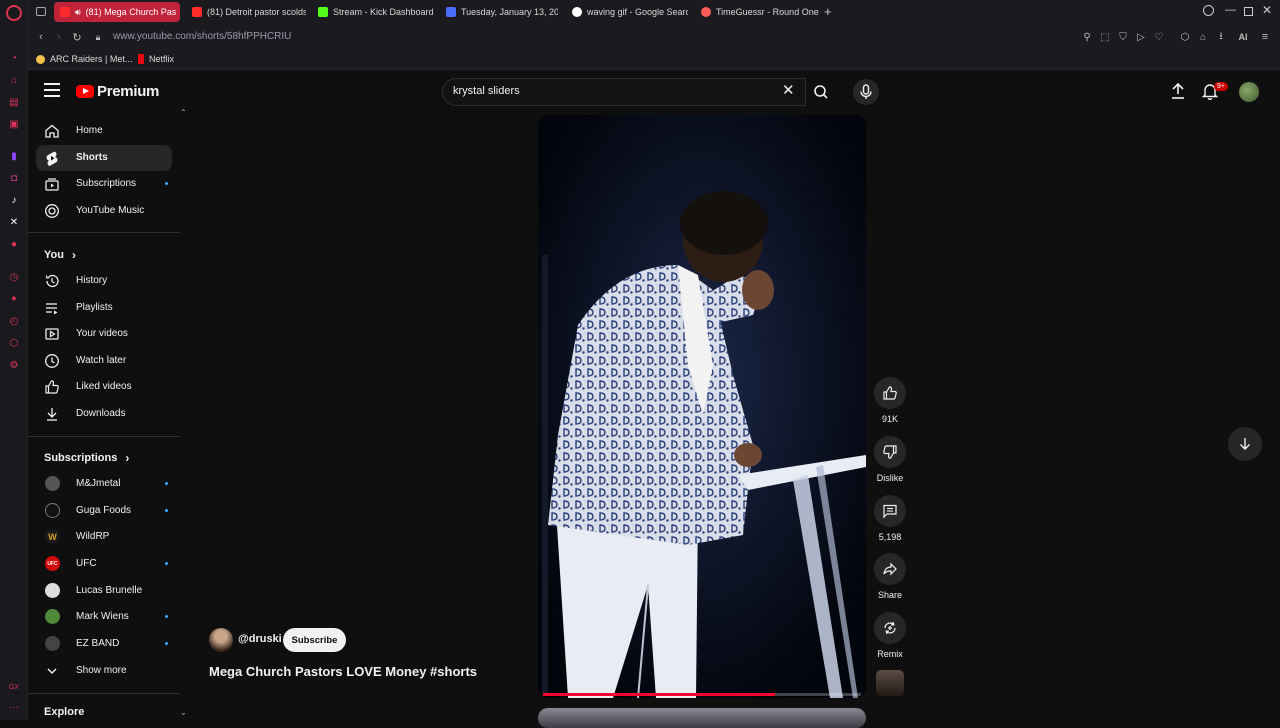 The image size is (1280, 728). I want to click on player-control-icon: ▷, so click(1141, 37).